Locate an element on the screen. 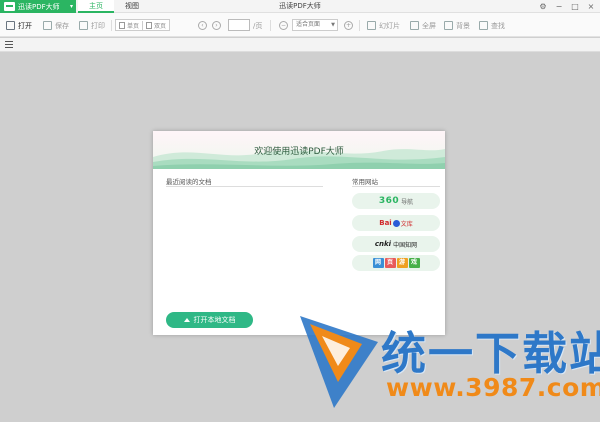  site-cnki-brand: cnki is located at coordinates (383, 244).